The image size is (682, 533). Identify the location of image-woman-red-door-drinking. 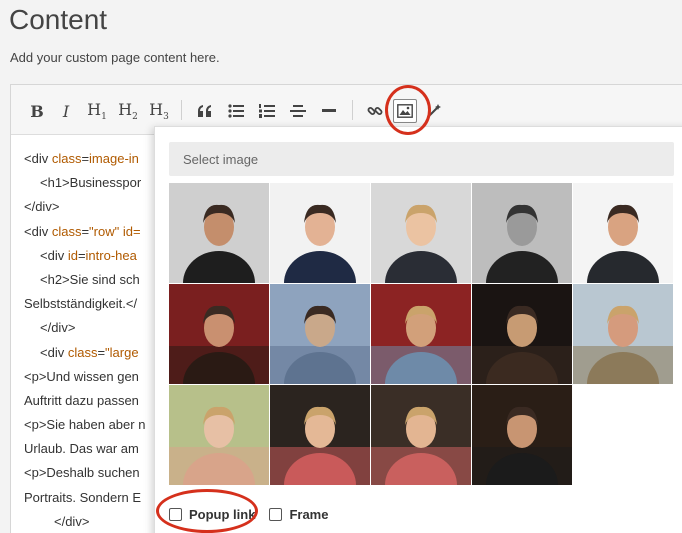
(219, 334).